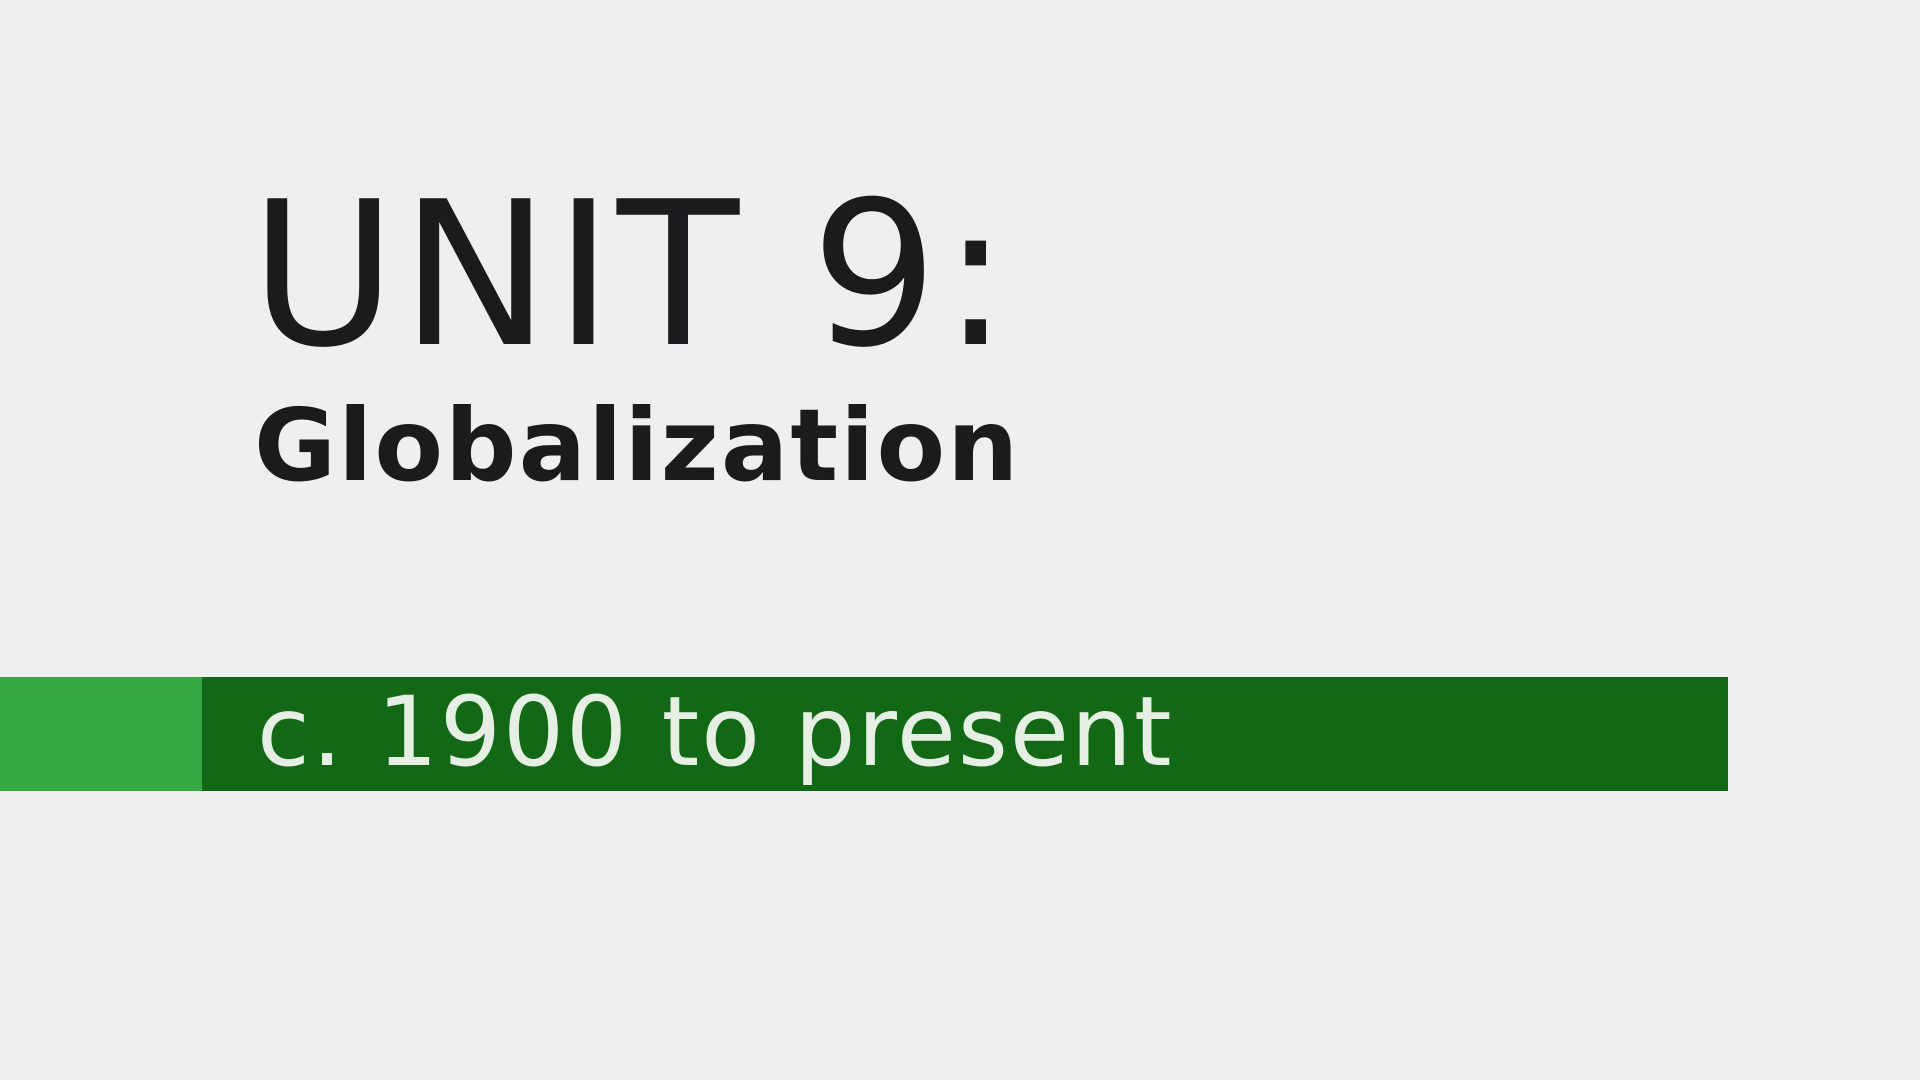 This screenshot has height=1080, width=1920. I want to click on date-band-accent, so click(101, 734).